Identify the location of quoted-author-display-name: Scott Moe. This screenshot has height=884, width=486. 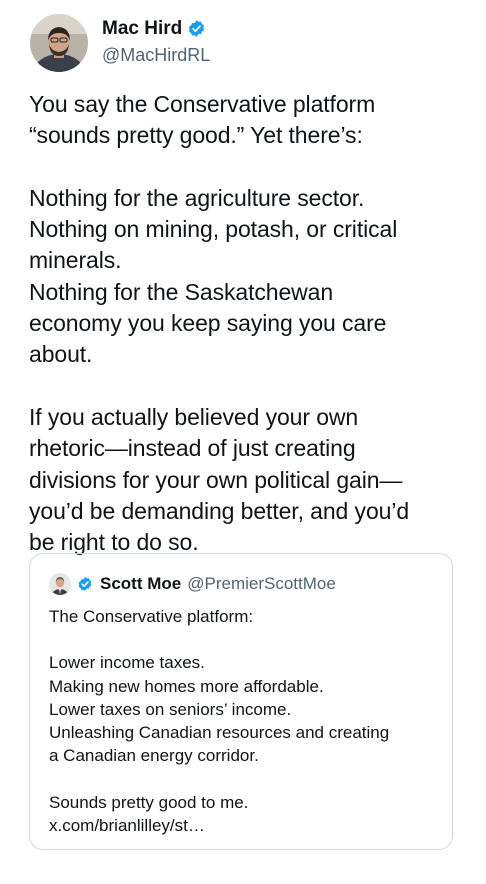
(140, 584).